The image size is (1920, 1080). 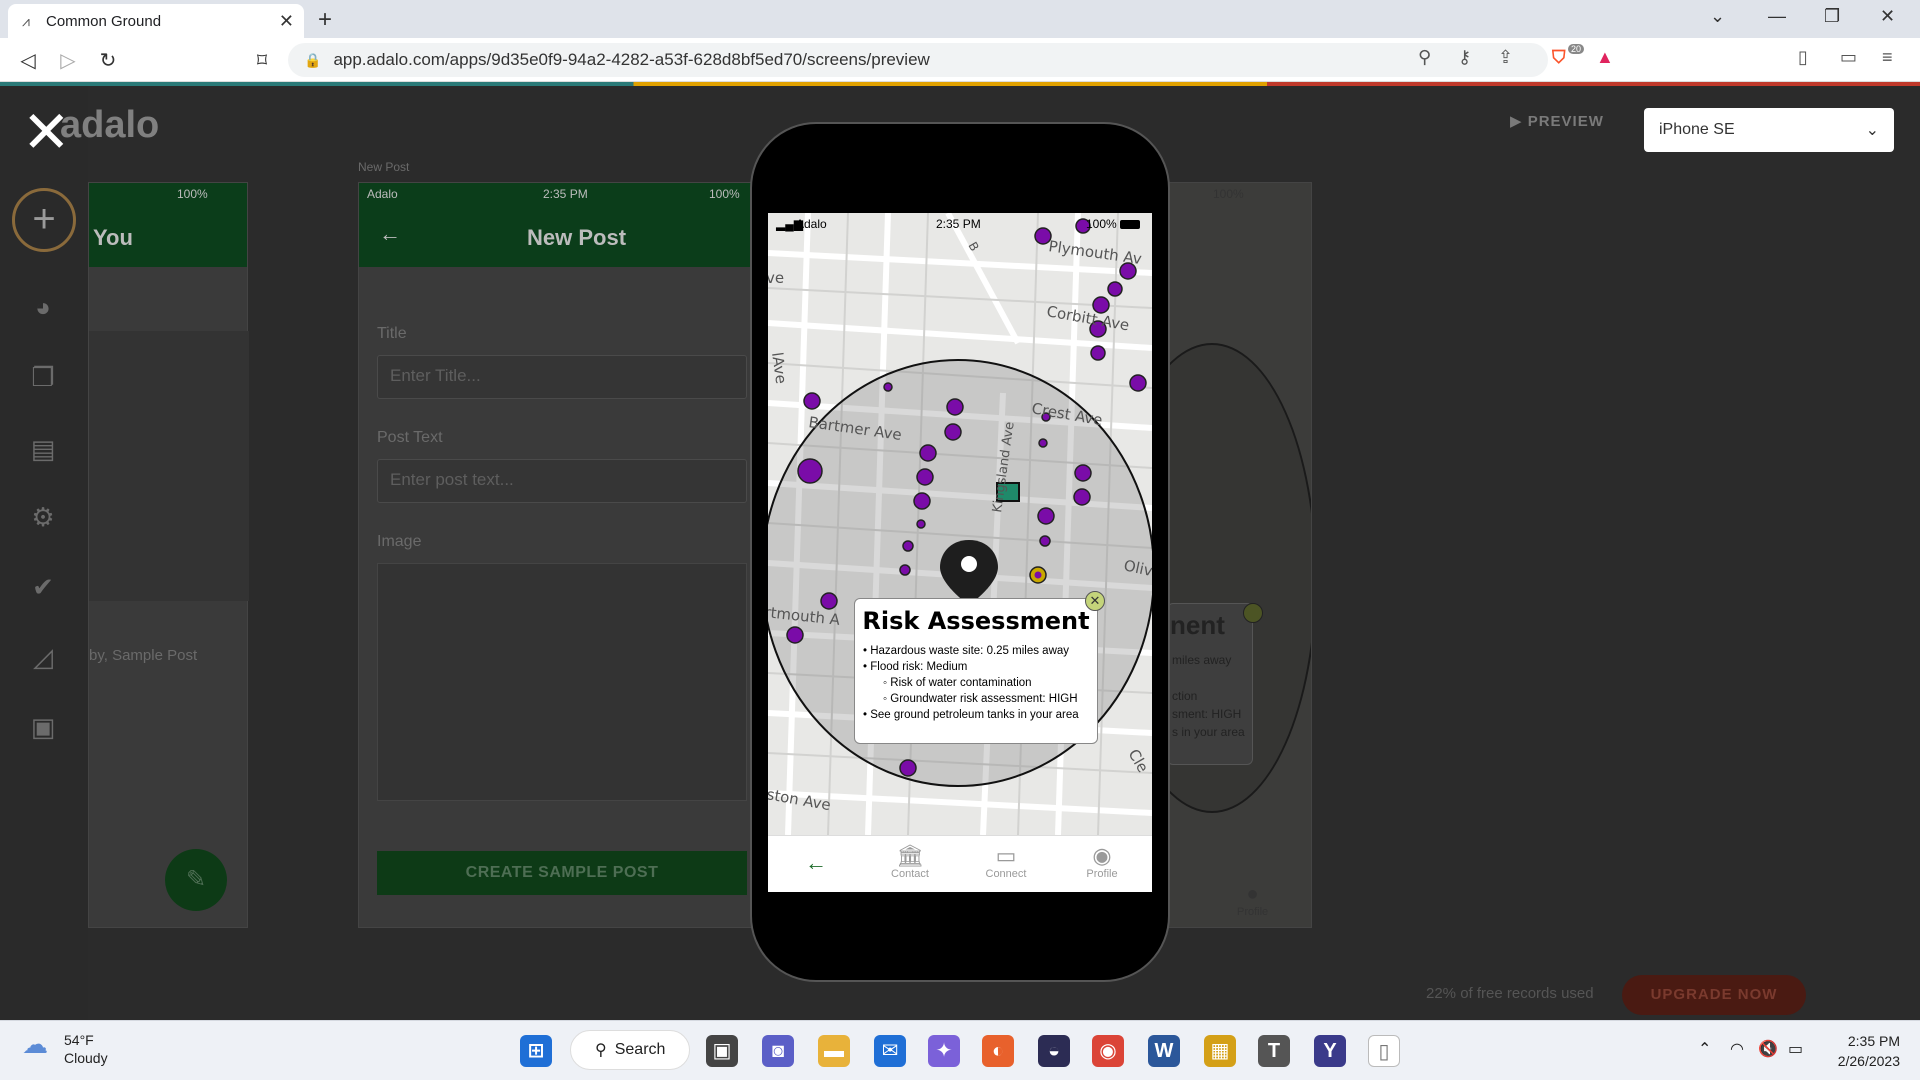 I want to click on tex-icon: T, so click(x=1274, y=1051).